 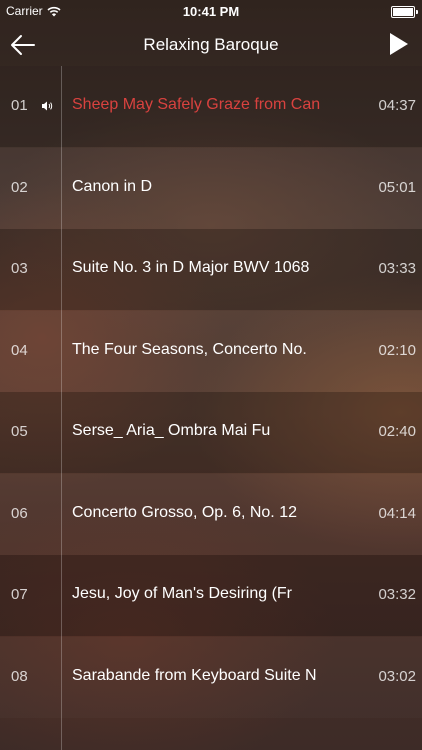 I want to click on play-icon, so click(x=399, y=44).